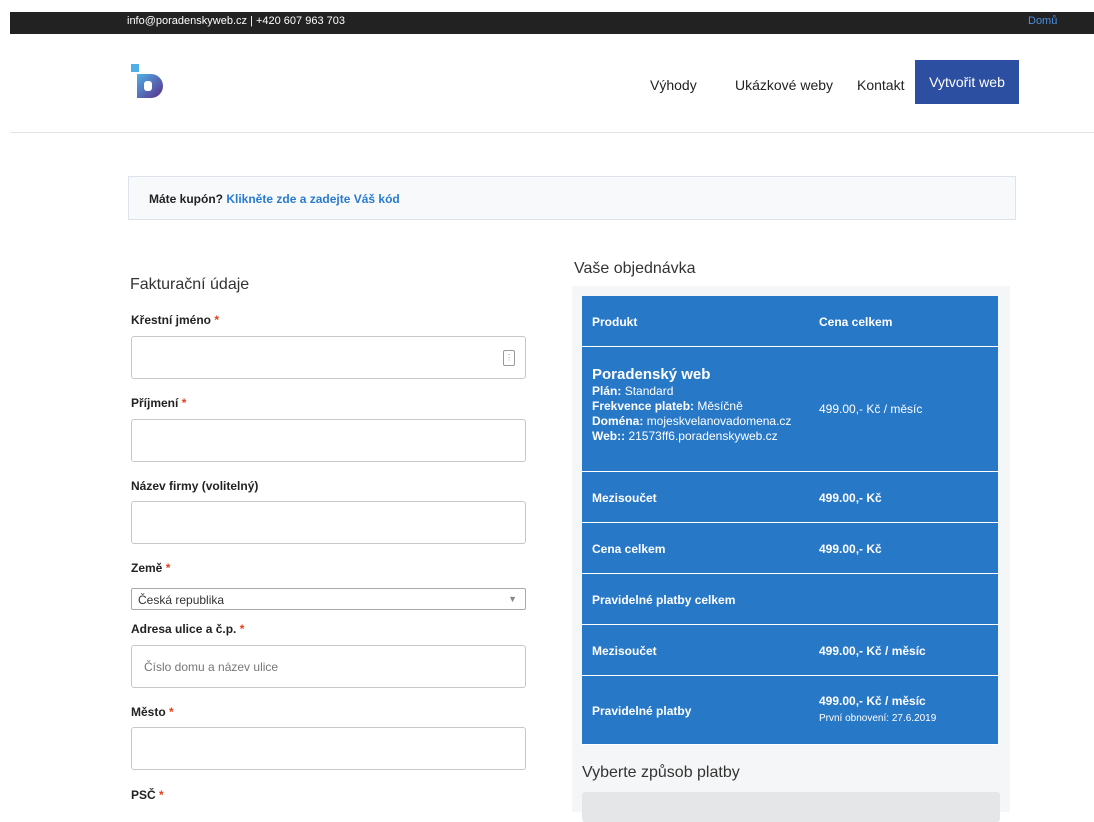 This screenshot has height=822, width=1094. Describe the element at coordinates (312, 199) in the screenshot. I see `coupon-link: Klikněte zde a zadejte Váš kód` at that location.